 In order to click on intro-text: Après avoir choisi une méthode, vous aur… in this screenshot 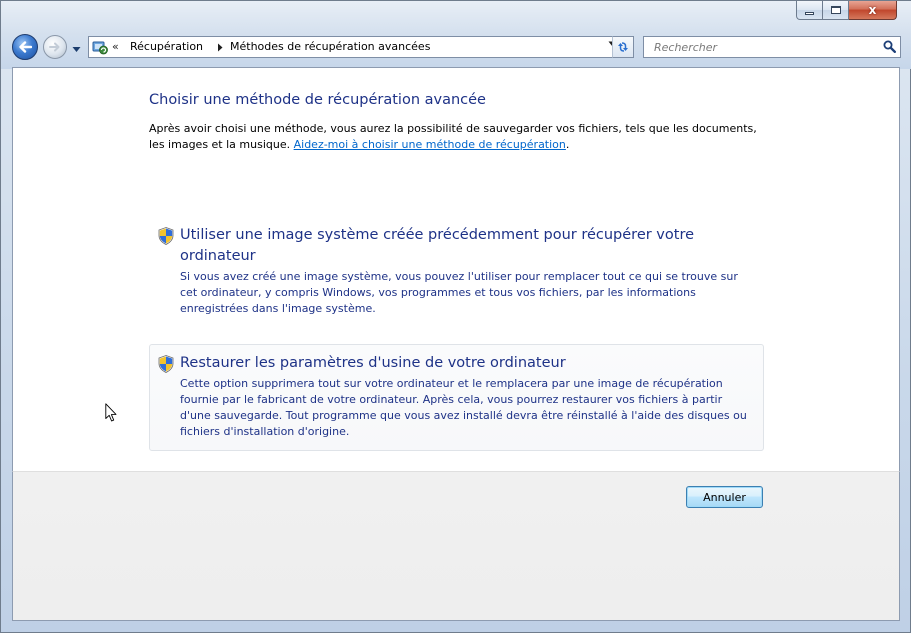, I will do `click(459, 137)`.